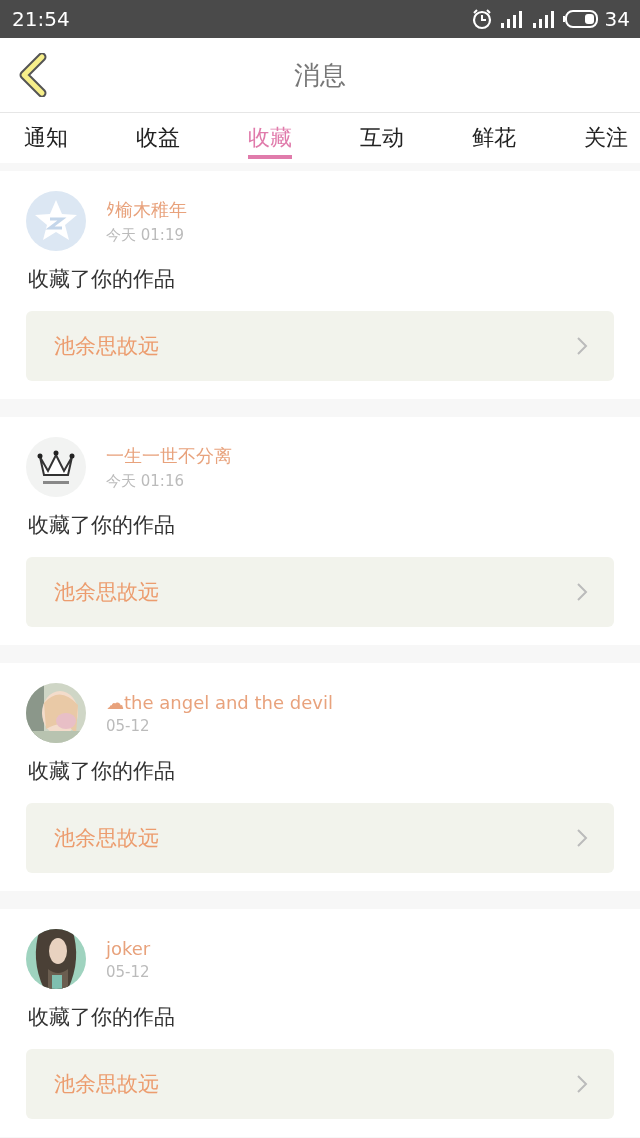 This screenshot has height=1138, width=640. Describe the element at coordinates (145, 481) in the screenshot. I see `message-time: 今天 01:16` at that location.